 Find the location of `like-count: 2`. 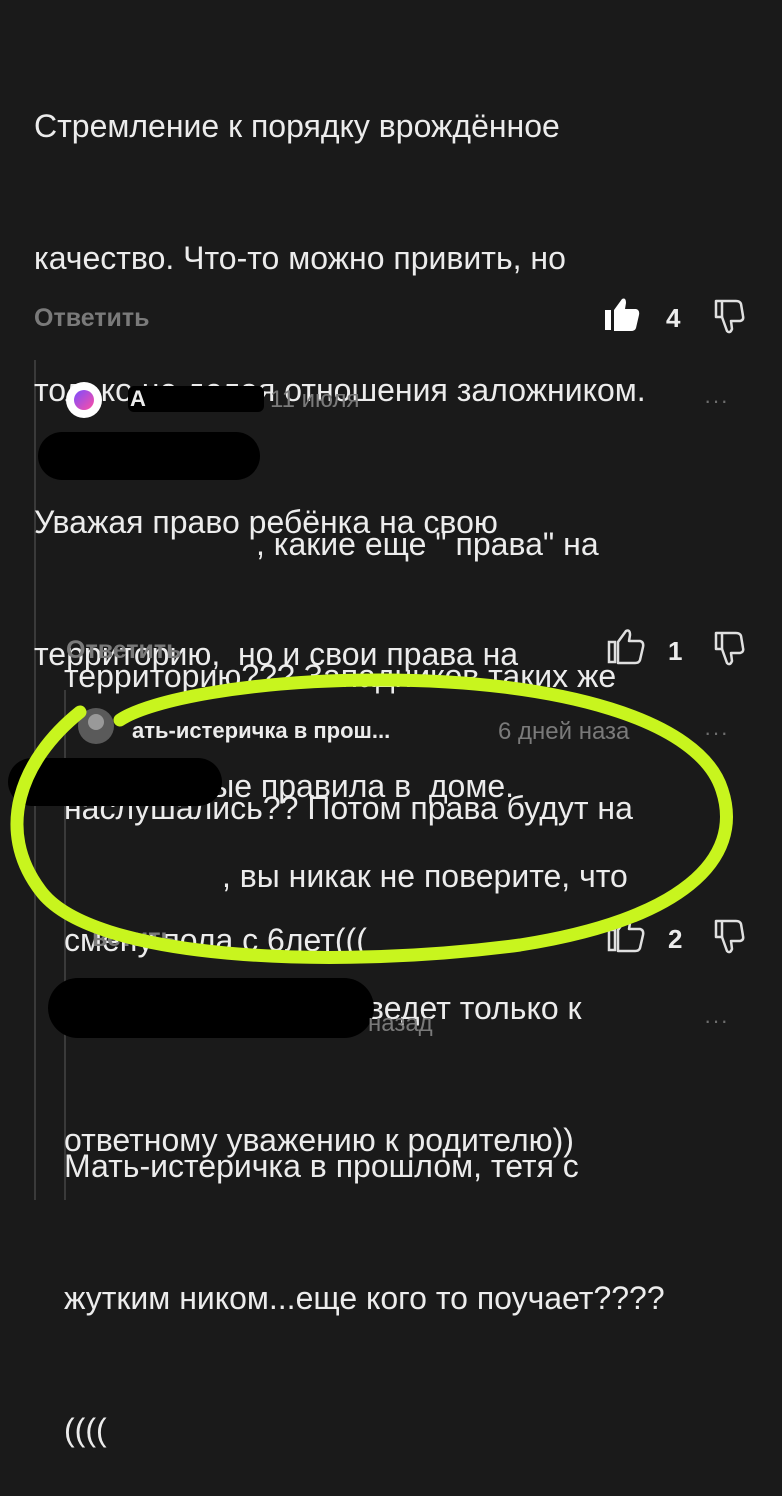

like-count: 2 is located at coordinates (675, 939).